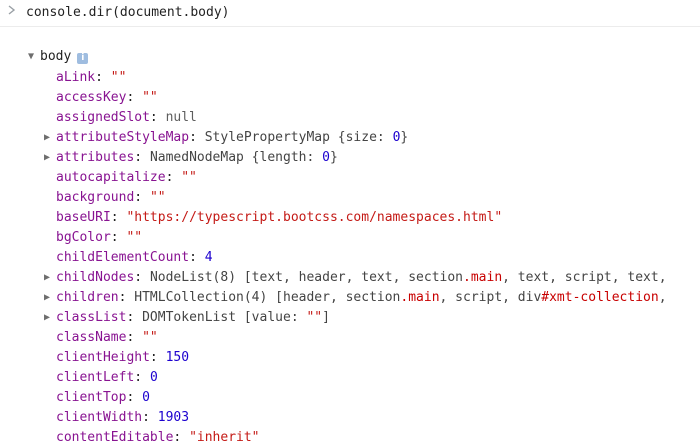 This screenshot has height=448, width=700. What do you see at coordinates (267, 297) in the screenshot?
I see `property-value-part: HTMLCollection(4) [header, section` at bounding box center [267, 297].